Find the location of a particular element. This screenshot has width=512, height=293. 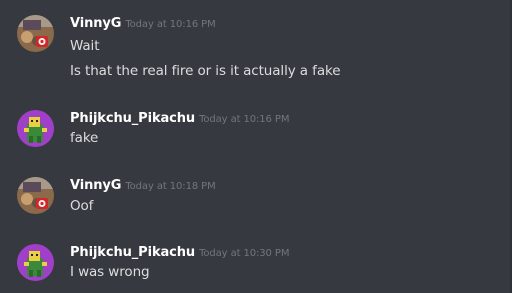

message-author: Phijkchu_Pikachu Today at 10:30 PM is located at coordinates (179, 252).